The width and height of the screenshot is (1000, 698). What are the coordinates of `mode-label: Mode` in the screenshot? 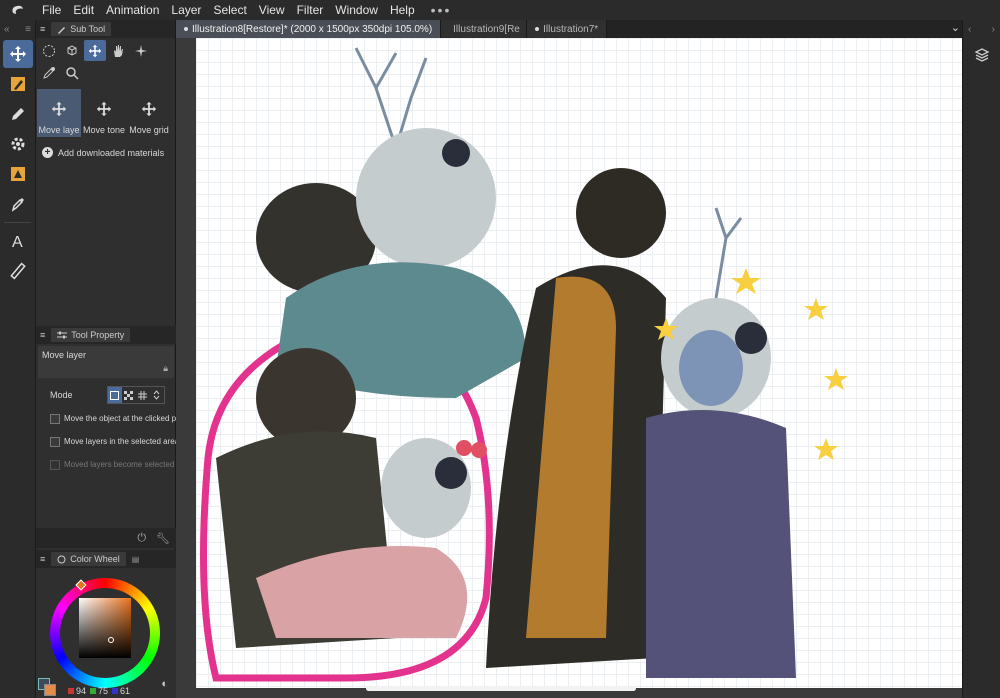 It's located at (61, 395).